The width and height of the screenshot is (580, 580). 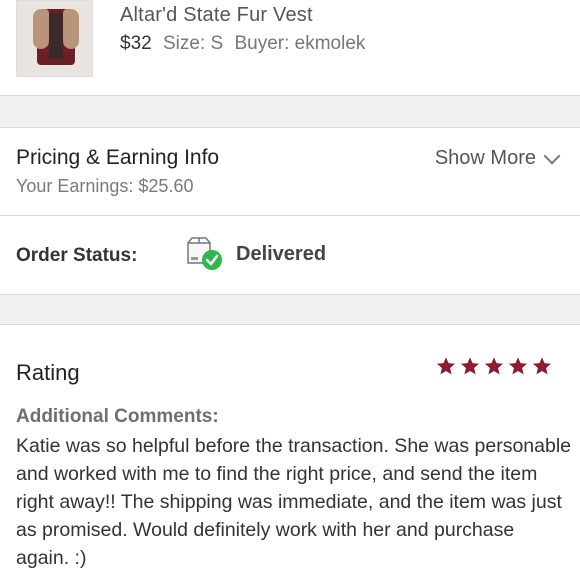 What do you see at coordinates (105, 186) in the screenshot?
I see `earnings-text: Your Earnings: $25.60` at bounding box center [105, 186].